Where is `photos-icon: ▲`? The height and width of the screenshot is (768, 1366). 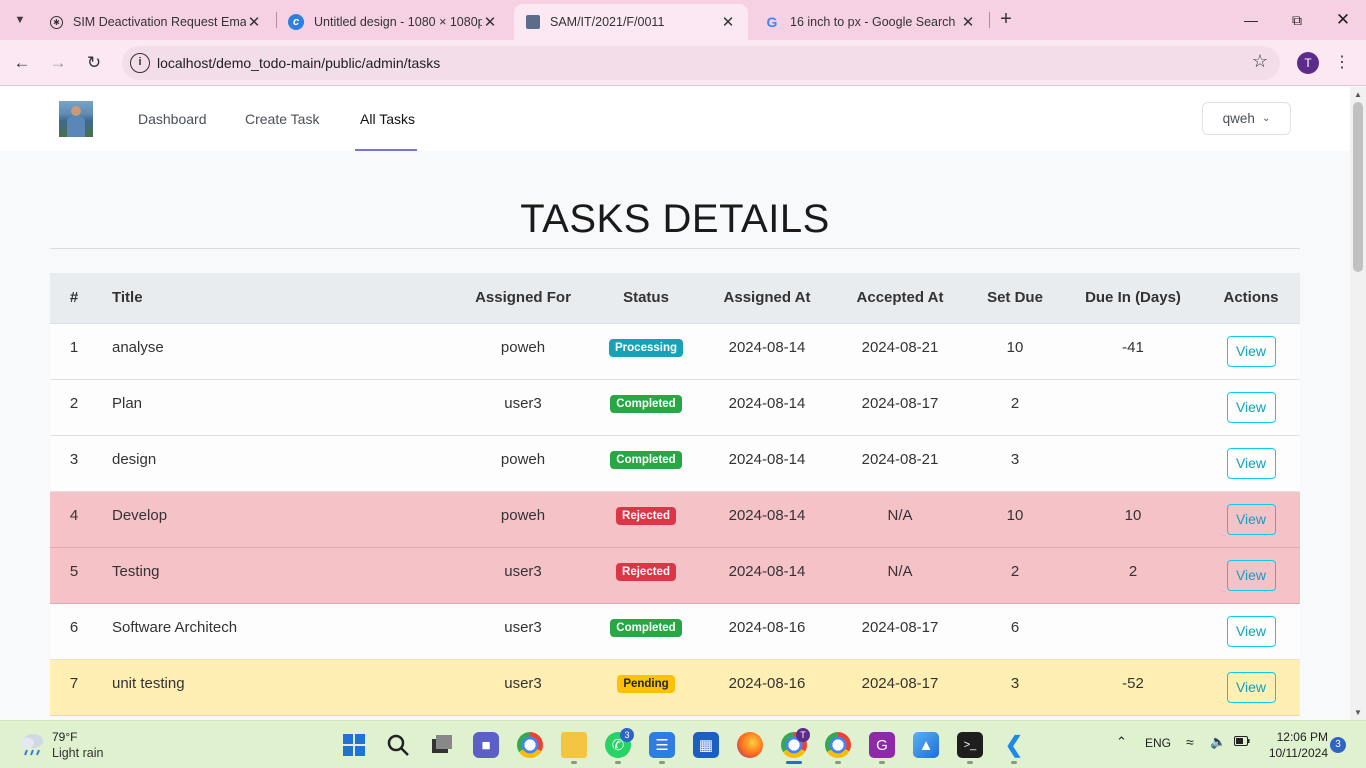
photos-icon: ▲ is located at coordinates (926, 745).